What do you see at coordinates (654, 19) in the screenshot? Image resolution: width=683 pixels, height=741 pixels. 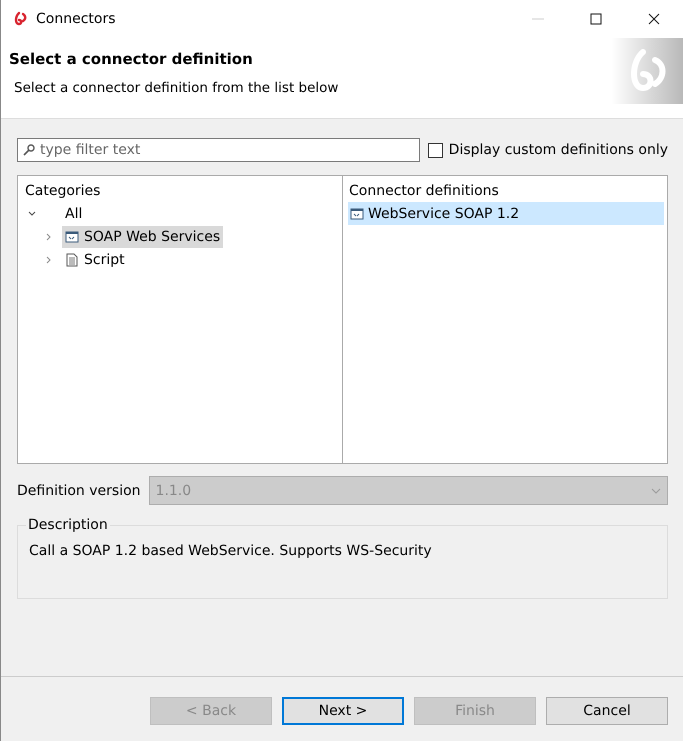 I see `close-icon` at bounding box center [654, 19].